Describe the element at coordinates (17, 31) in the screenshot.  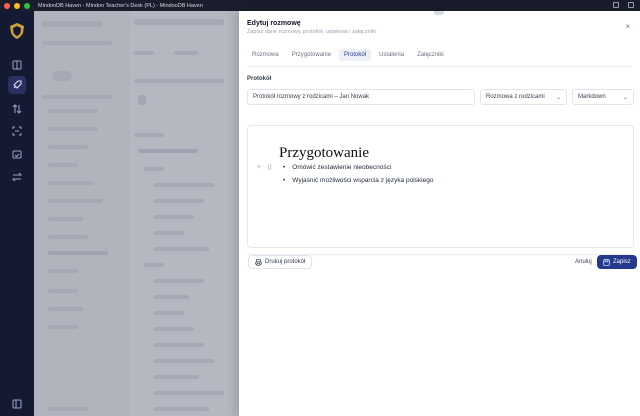
I see `app-logo-icon` at that location.